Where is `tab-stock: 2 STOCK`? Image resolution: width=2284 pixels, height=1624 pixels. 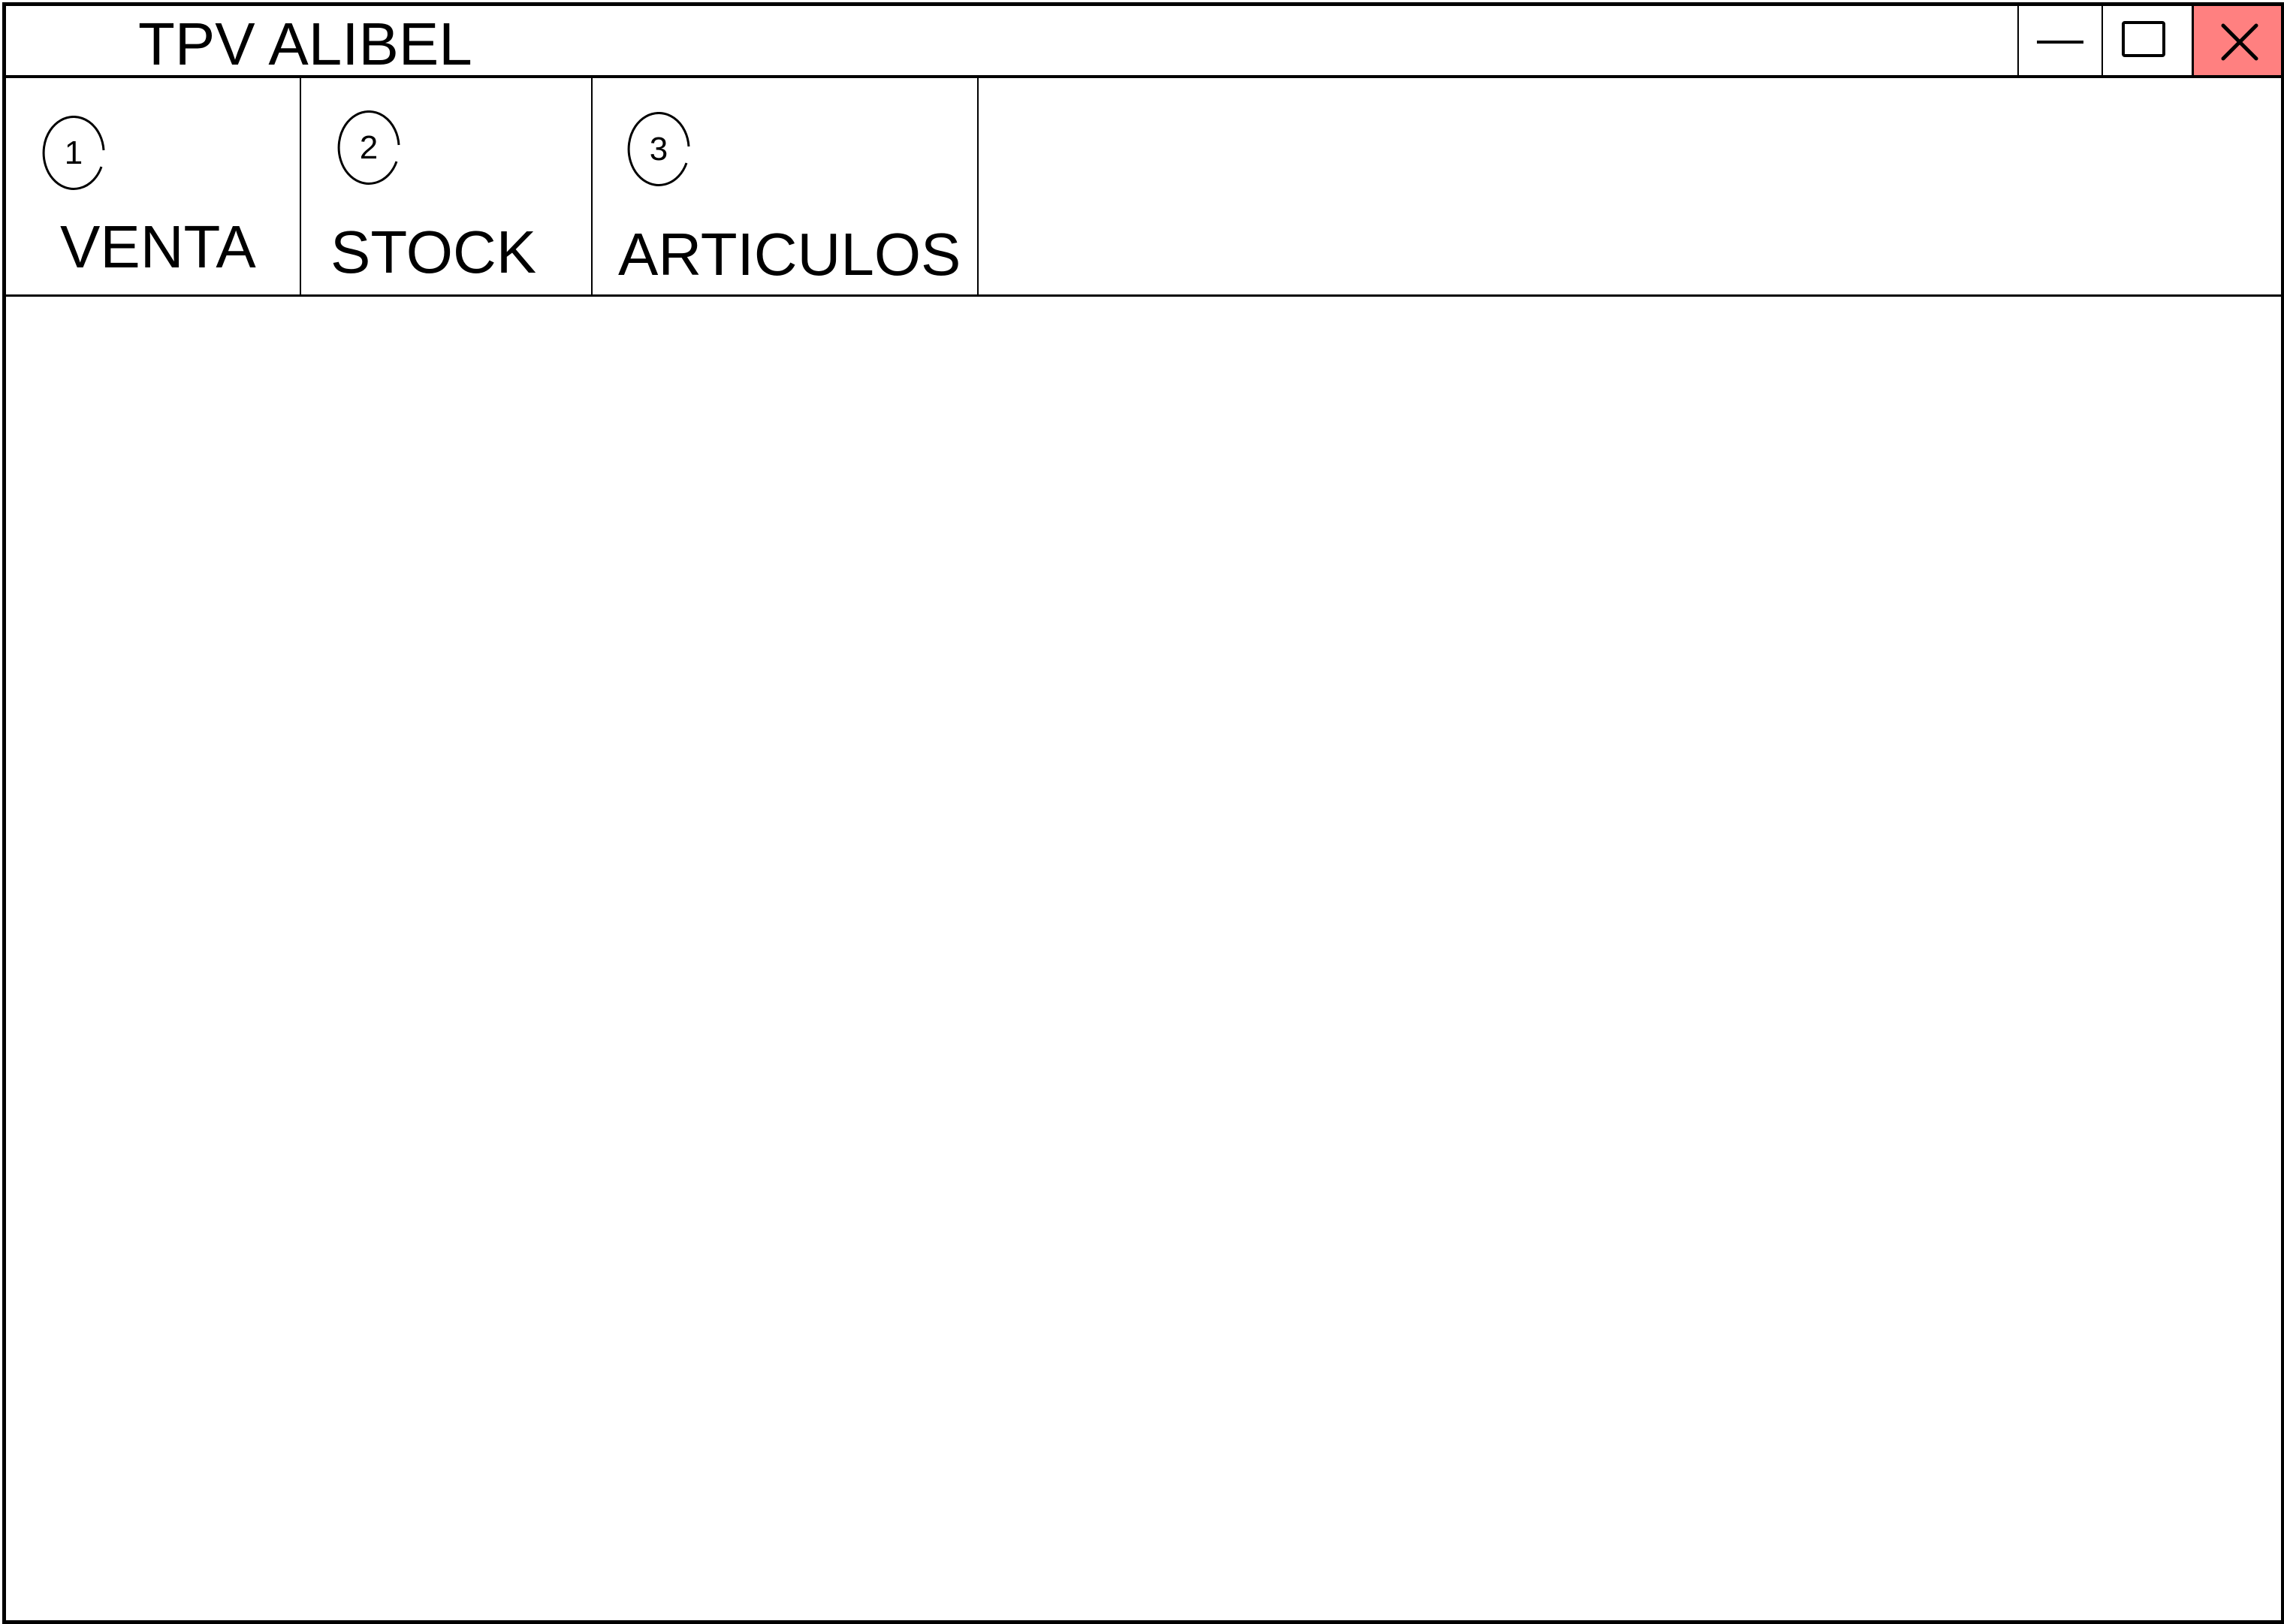
tab-stock: 2 STOCK is located at coordinates (447, 186).